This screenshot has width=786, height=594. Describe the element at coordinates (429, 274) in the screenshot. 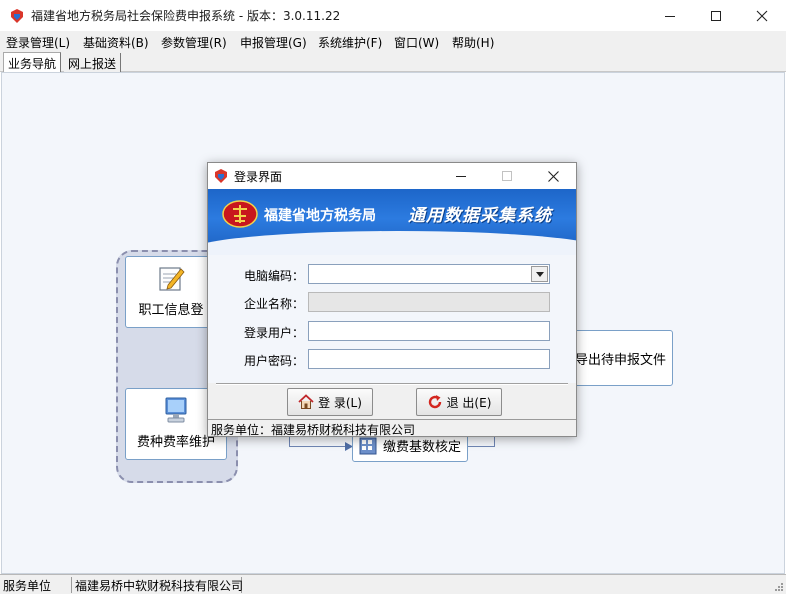

I see `computer-code-select` at that location.